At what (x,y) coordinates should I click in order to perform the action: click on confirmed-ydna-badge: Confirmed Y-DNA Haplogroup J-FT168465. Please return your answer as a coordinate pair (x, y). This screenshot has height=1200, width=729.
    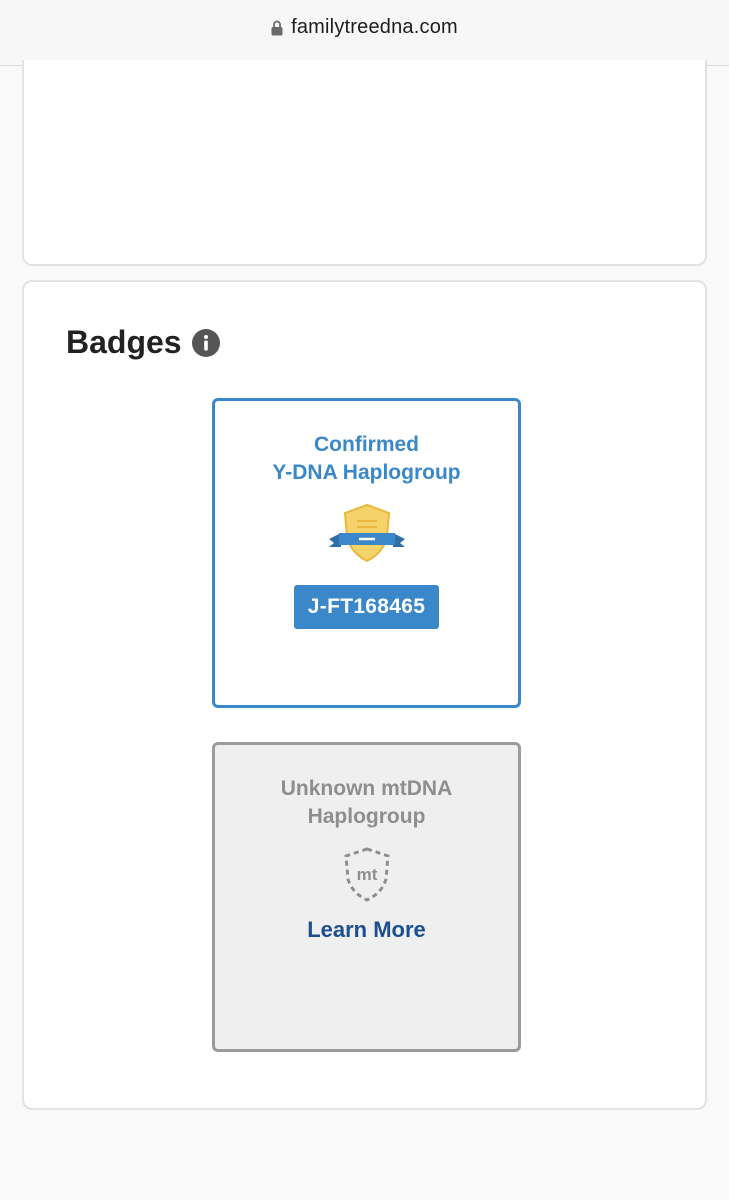
    Looking at the image, I should click on (366, 553).